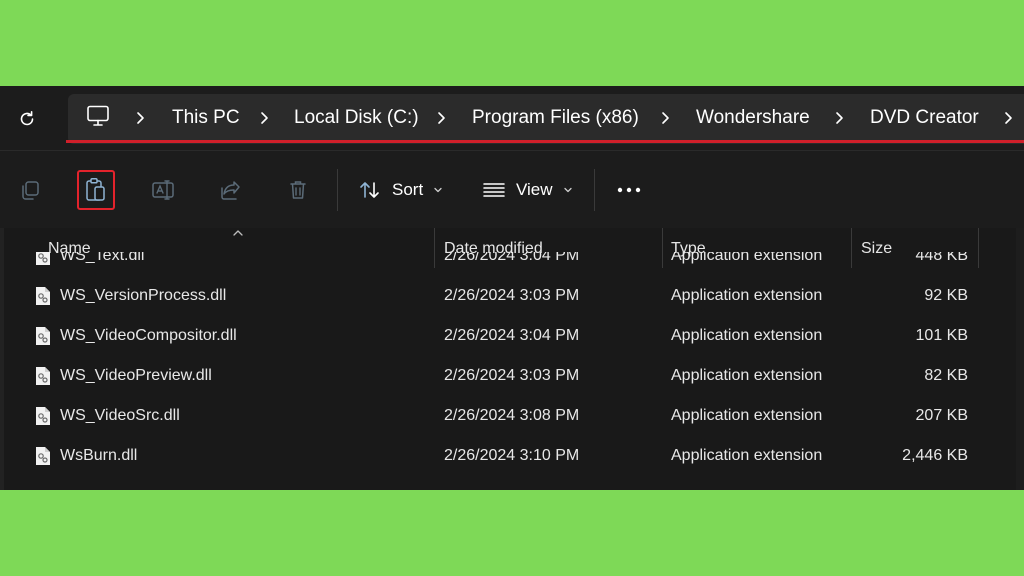 The height and width of the screenshot is (576, 1024). Describe the element at coordinates (935, 455) in the screenshot. I see `file-size: 2,446 KB` at that location.